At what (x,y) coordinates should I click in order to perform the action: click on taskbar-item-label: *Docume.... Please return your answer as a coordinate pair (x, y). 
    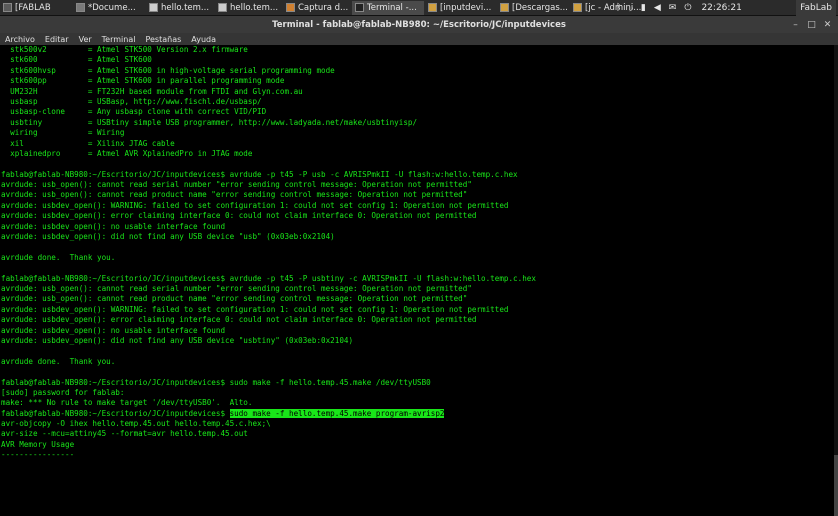
    Looking at the image, I should click on (112, 7).